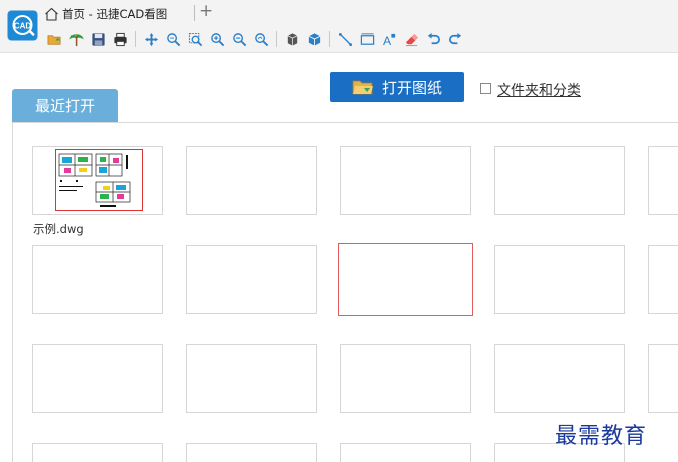  Describe the element at coordinates (54, 39) in the screenshot. I see `open-file-icon` at that location.